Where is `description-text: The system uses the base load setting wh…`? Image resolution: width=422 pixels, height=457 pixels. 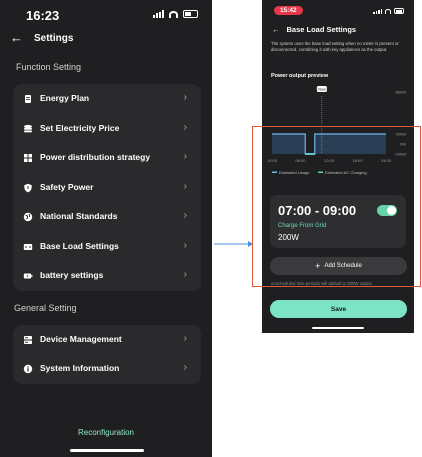 description-text: The system uses the base load setting wh… is located at coordinates (335, 46).